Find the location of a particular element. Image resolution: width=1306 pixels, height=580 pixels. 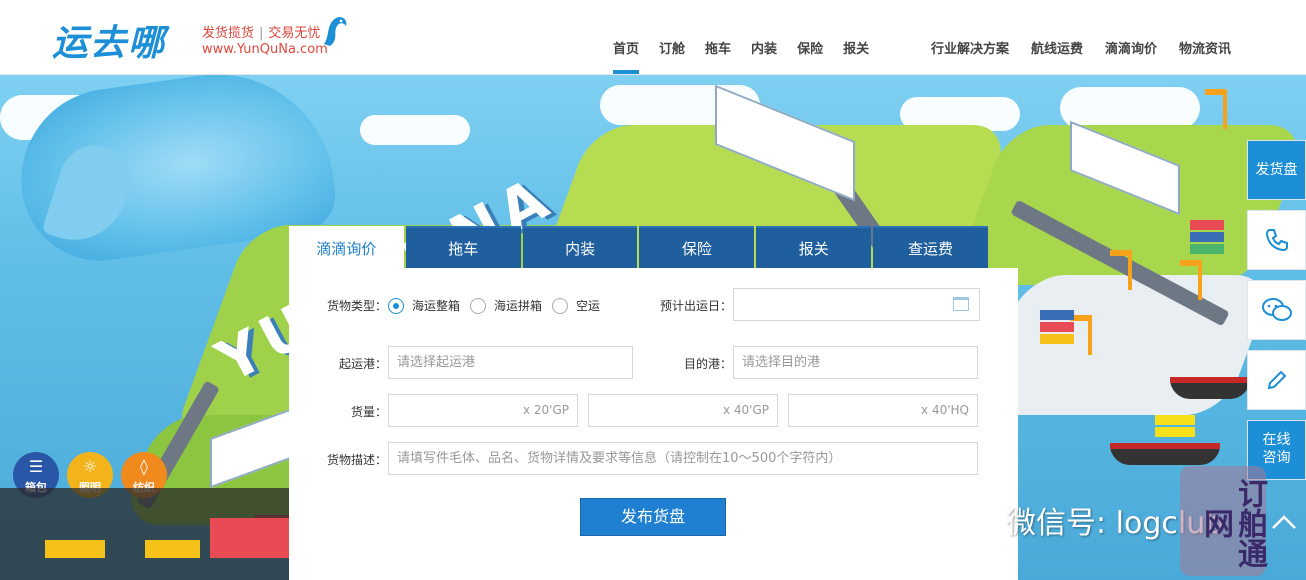

radio-label: 海运整箱 is located at coordinates (436, 306).